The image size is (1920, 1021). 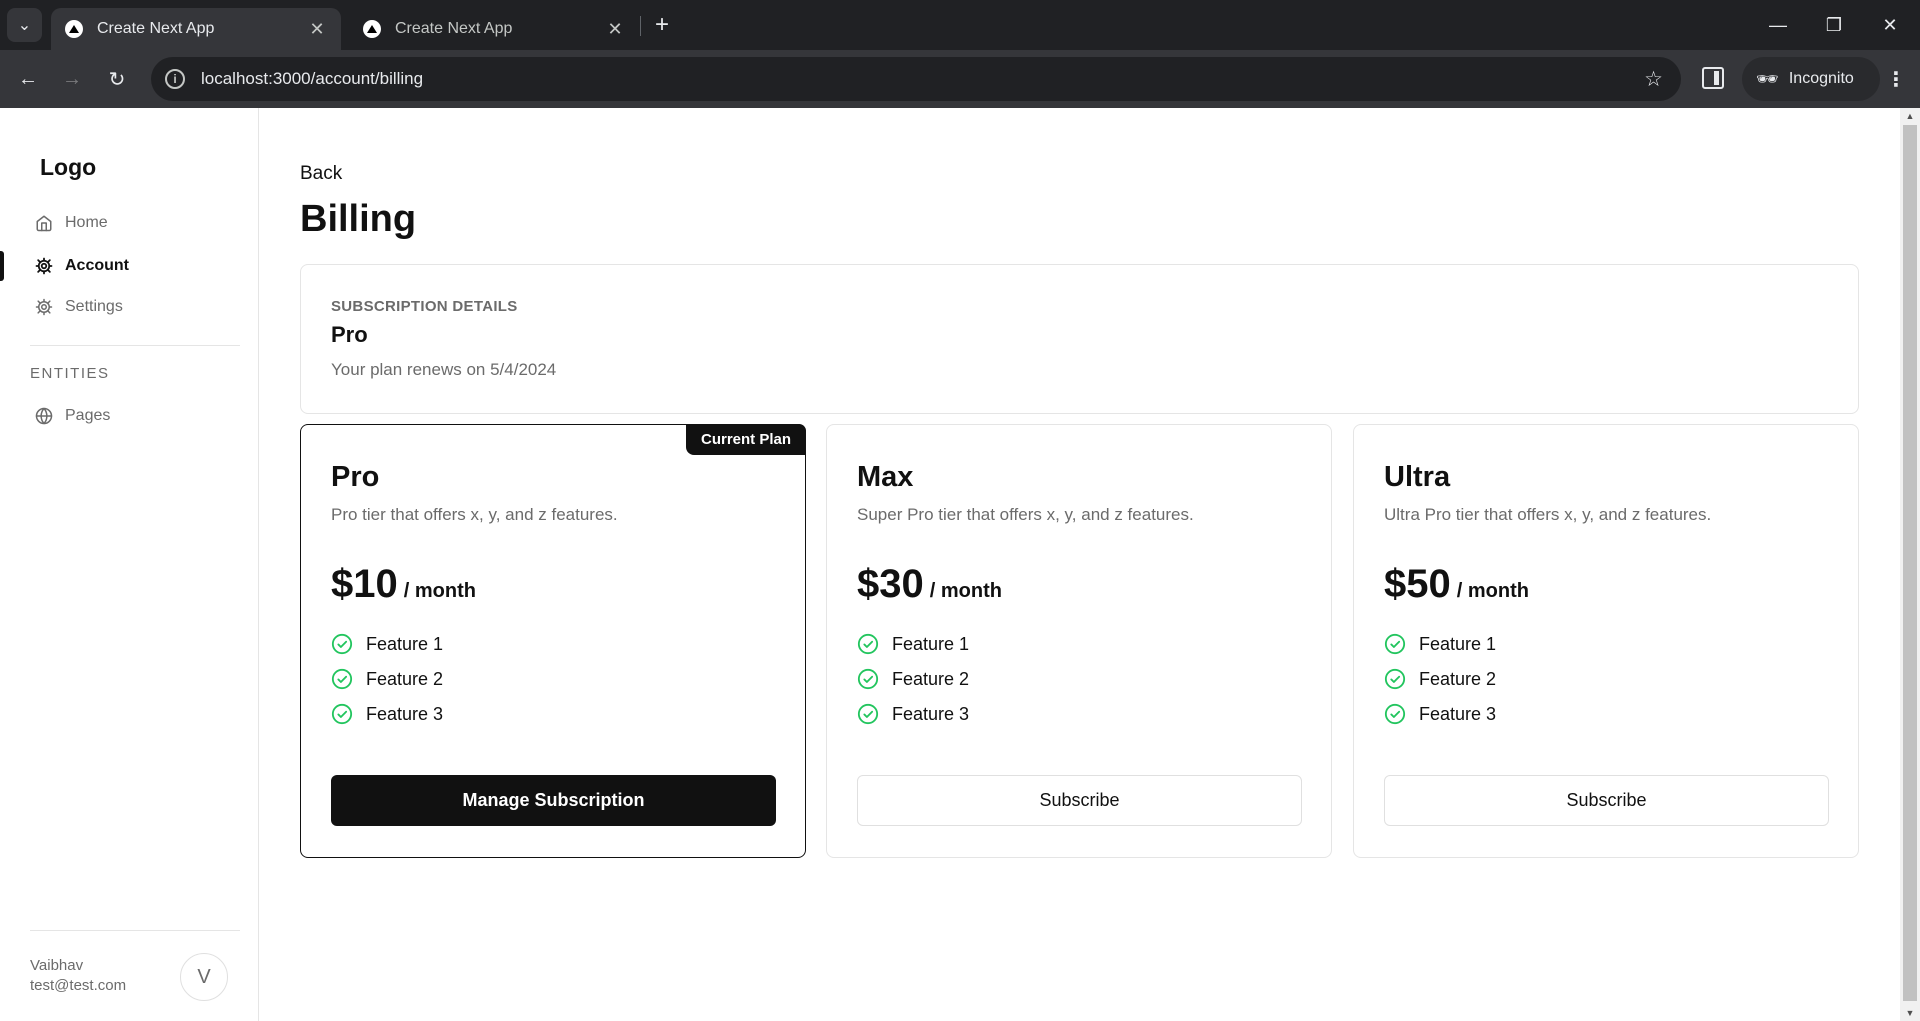 What do you see at coordinates (44, 223) in the screenshot?
I see `home-icon` at bounding box center [44, 223].